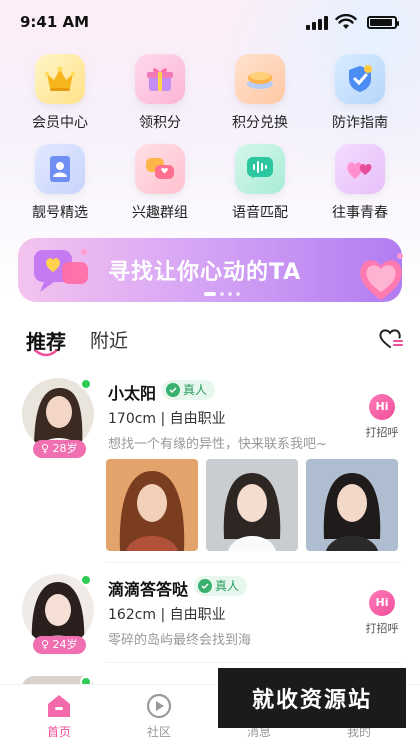 Image resolution: width=420 pixels, height=746 pixels. I want to click on tab-community: 社区, so click(159, 716).